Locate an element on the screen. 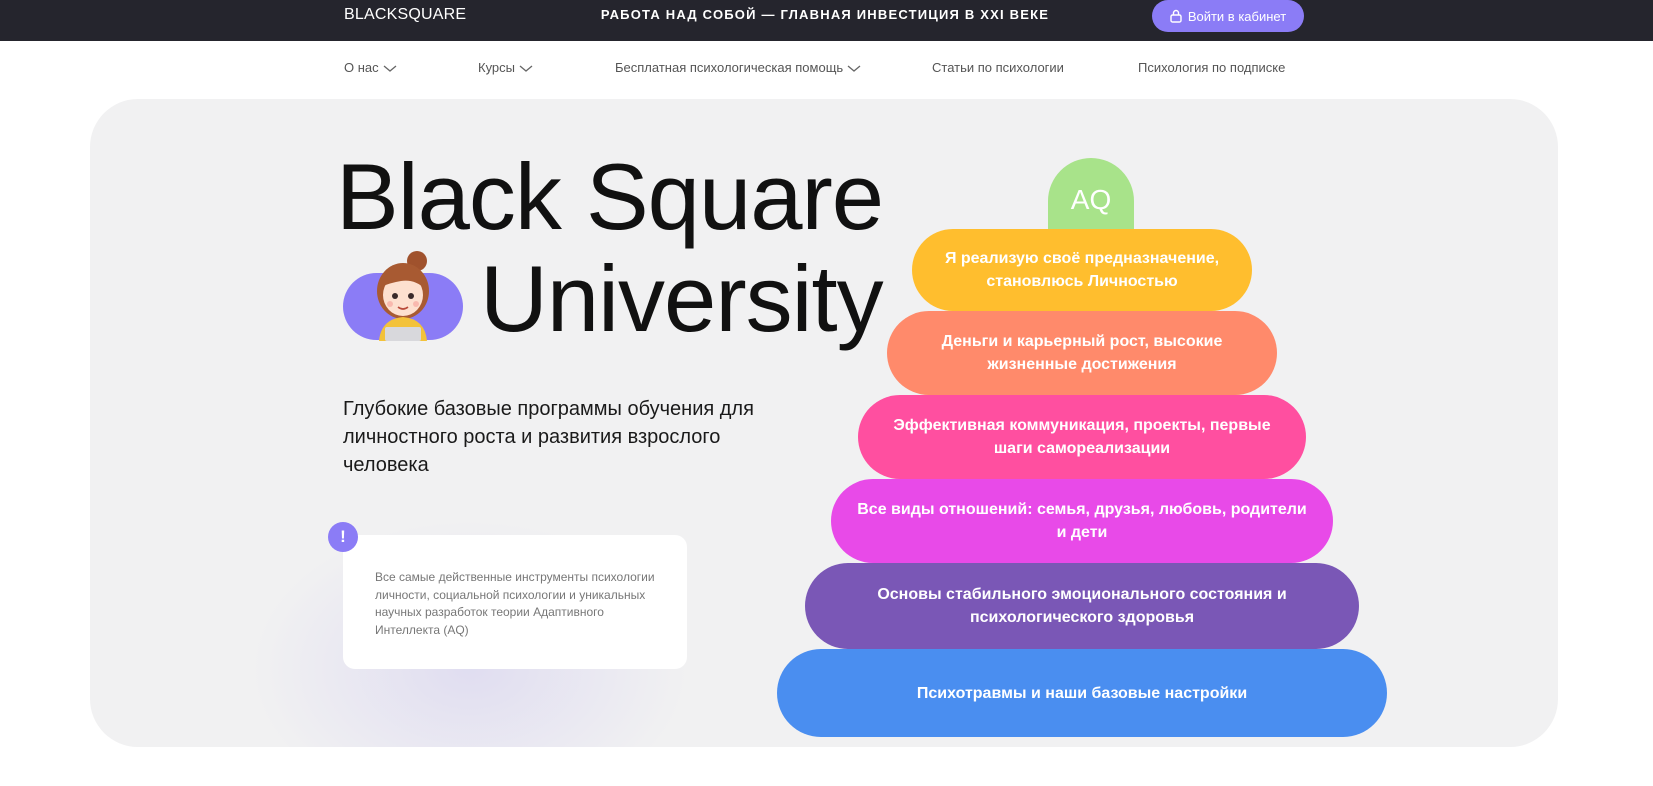  pyramid-tier-label: Психотравмы и наши базовые настройки is located at coordinates (1082, 693).